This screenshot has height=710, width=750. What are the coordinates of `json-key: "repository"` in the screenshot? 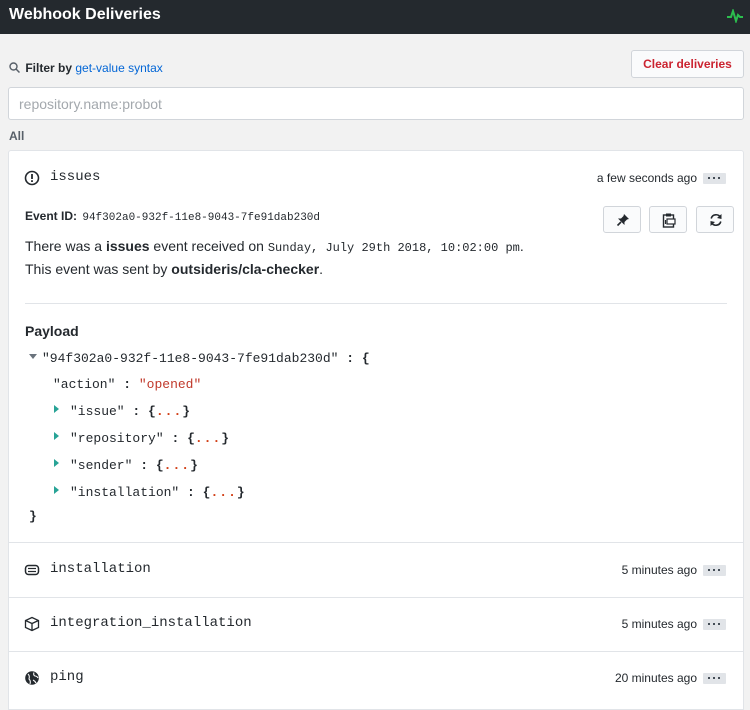 It's located at (117, 438).